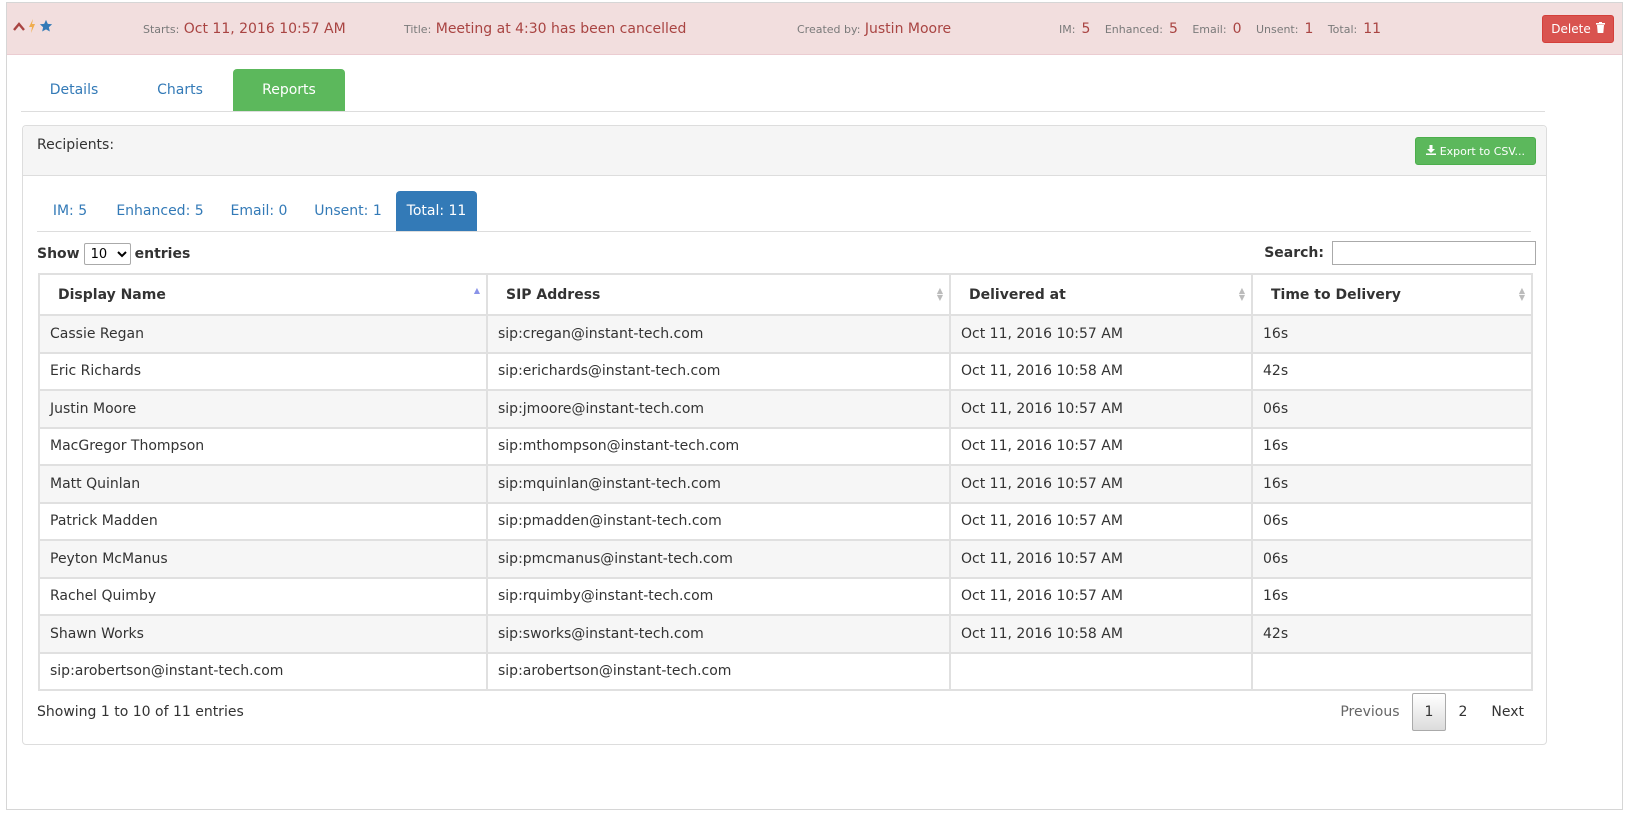 The image size is (1631, 813). Describe the element at coordinates (263, 409) in the screenshot. I see `cell-display-name: Justin Moore` at that location.